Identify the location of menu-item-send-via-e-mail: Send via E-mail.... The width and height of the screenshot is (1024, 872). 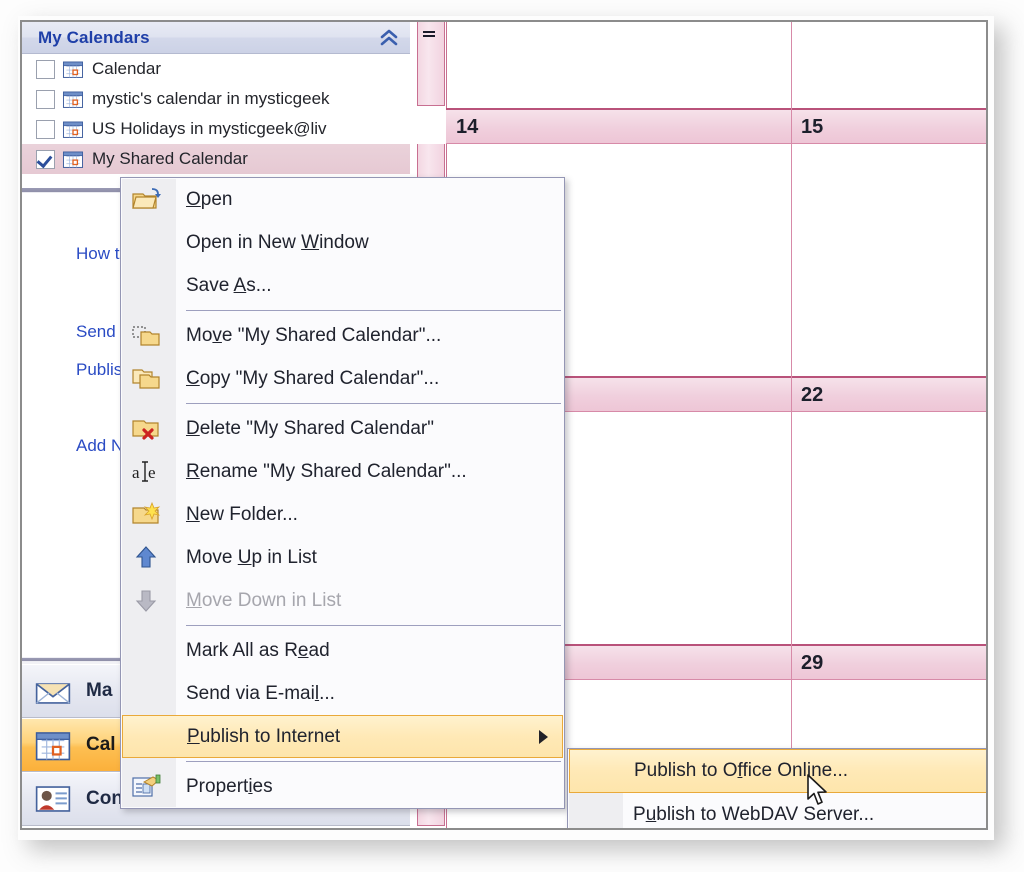
(342, 693).